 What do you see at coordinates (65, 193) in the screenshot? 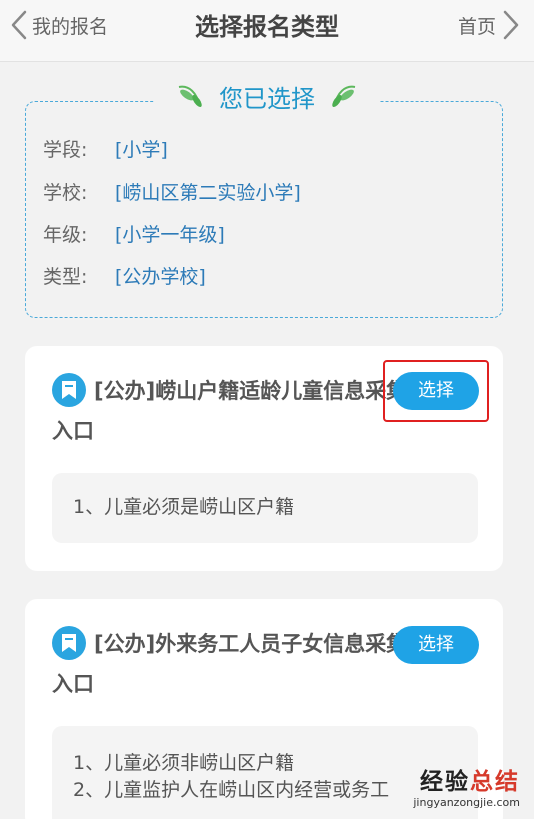
I see `selection-key: 学校:` at bounding box center [65, 193].